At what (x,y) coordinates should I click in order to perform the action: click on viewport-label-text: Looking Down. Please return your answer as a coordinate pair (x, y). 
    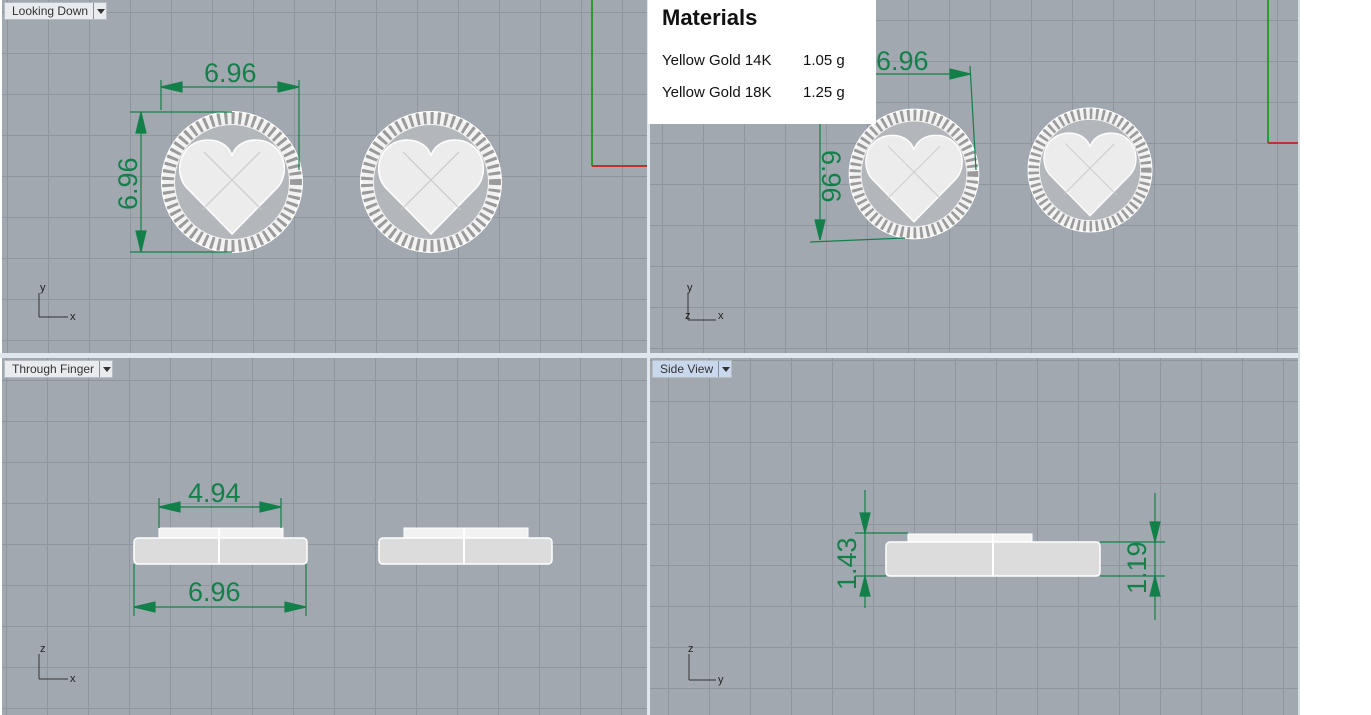
    Looking at the image, I should click on (50, 11).